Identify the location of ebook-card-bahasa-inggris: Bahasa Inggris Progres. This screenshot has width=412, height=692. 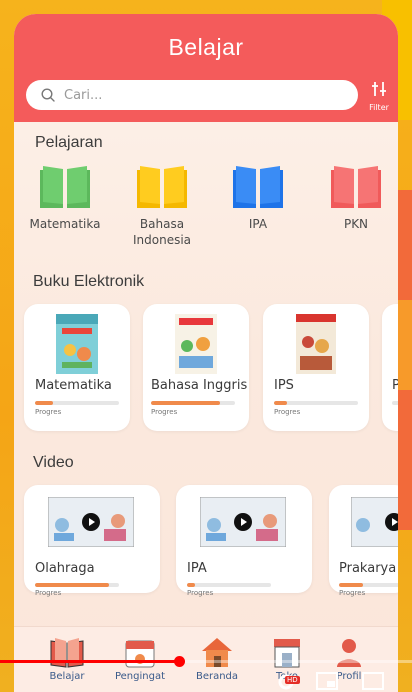
(196, 367).